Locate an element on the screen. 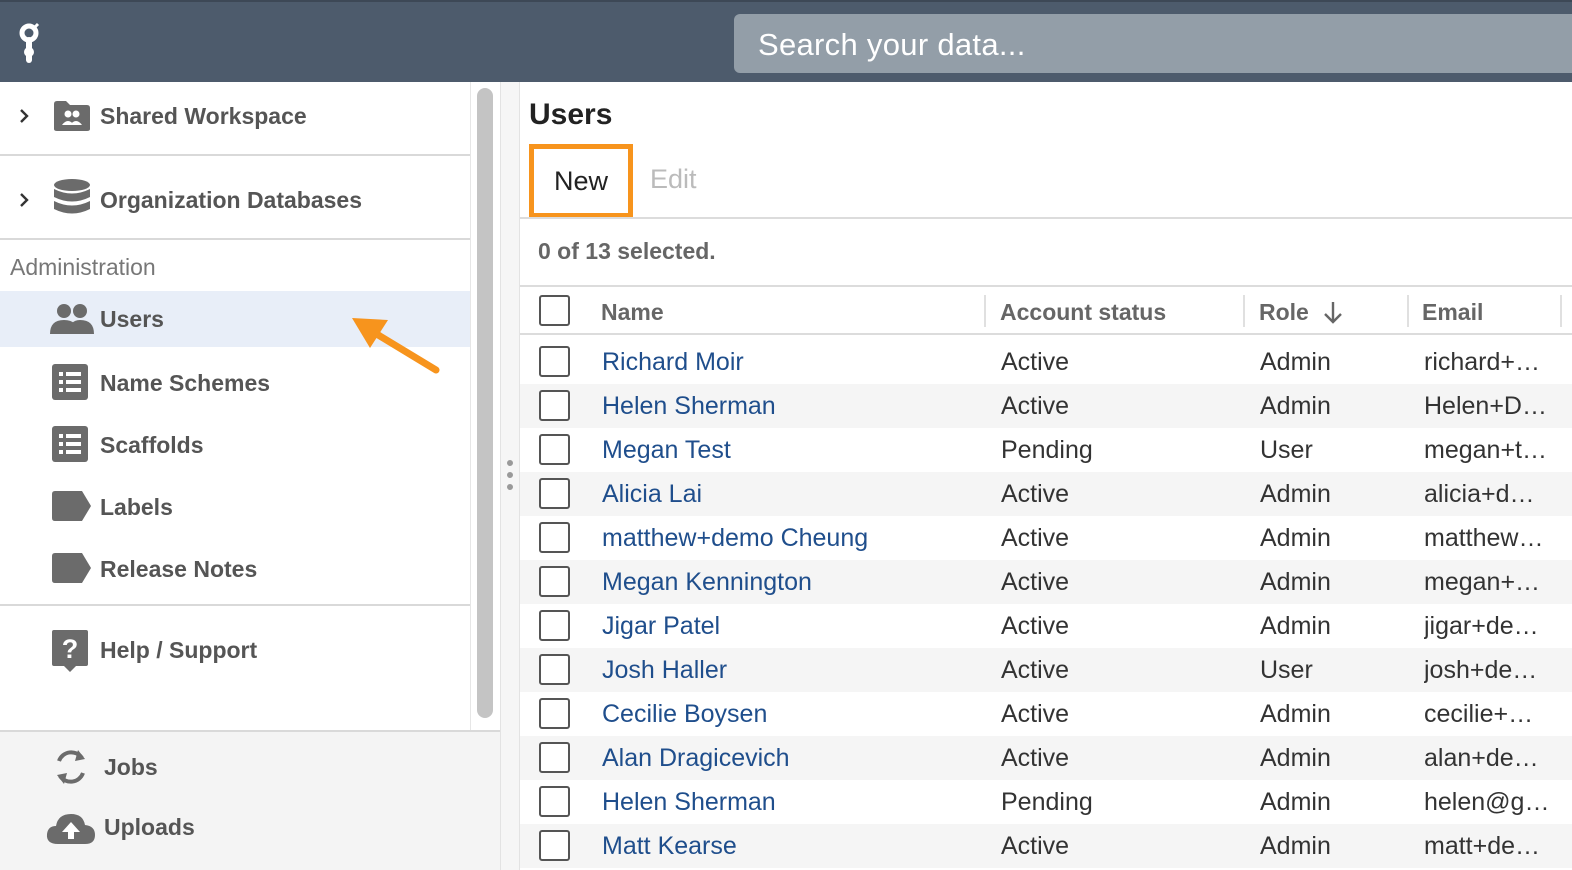  panel-splitter is located at coordinates (510, 476).